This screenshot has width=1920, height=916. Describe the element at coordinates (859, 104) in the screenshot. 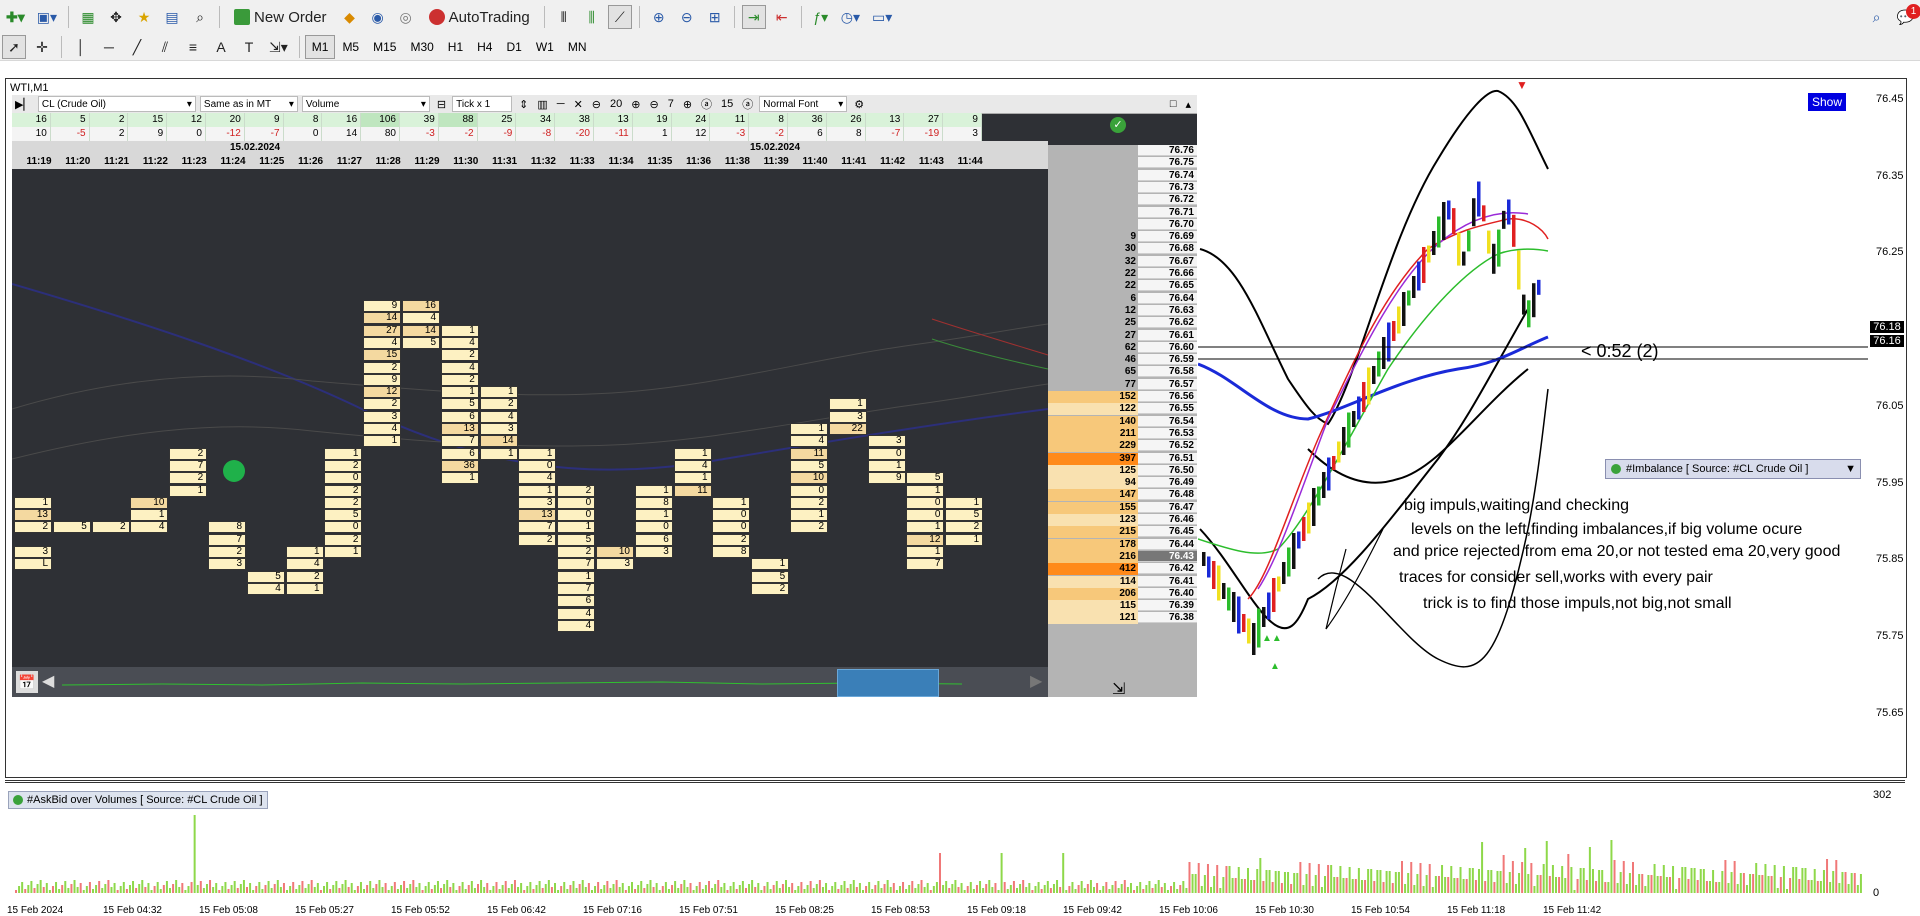

I see `settings-icon: ⚙` at that location.